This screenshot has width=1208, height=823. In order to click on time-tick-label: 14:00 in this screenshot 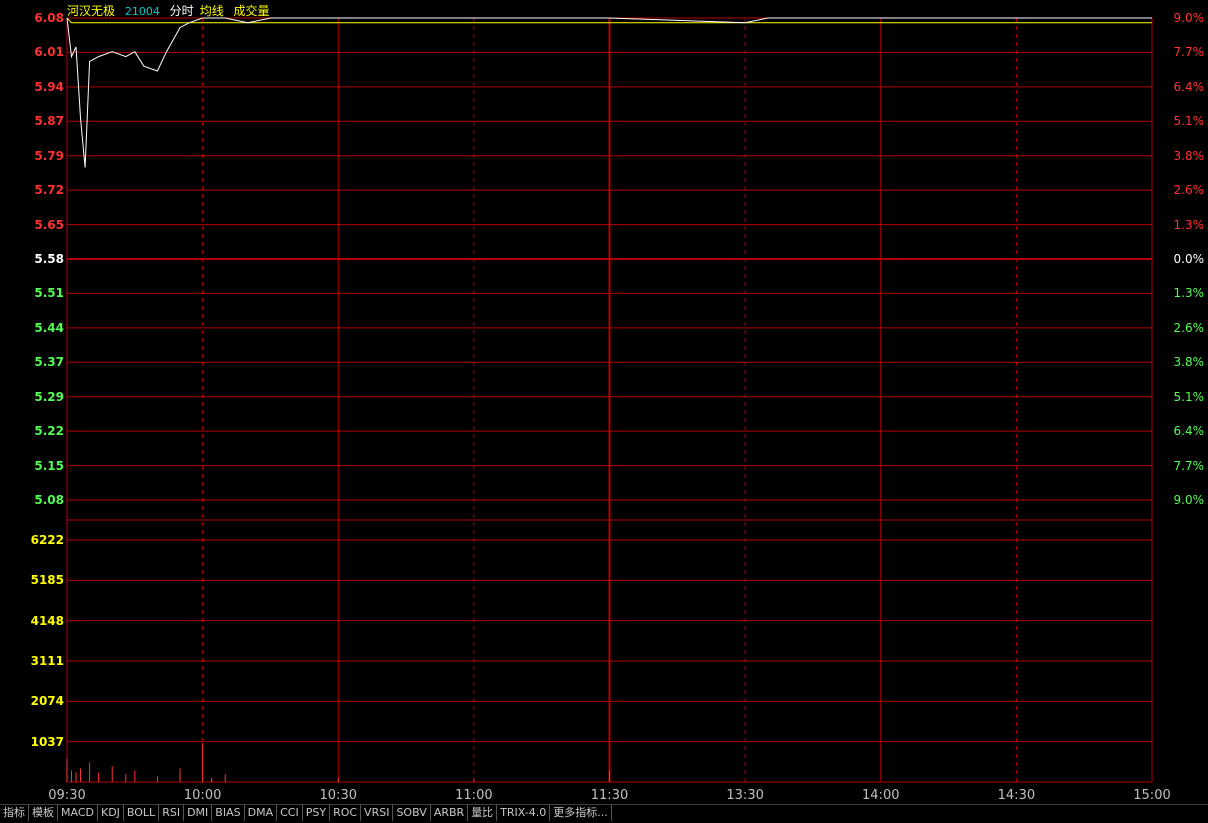, I will do `click(881, 795)`.